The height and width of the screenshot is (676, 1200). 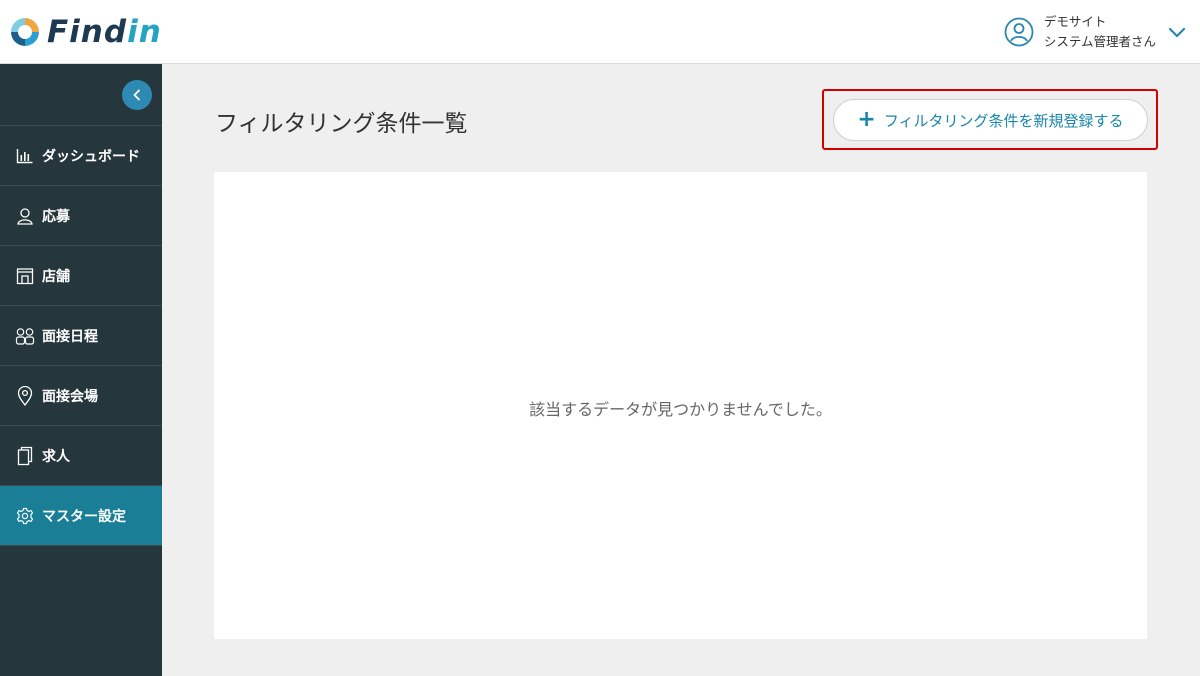 I want to click on user-menu: デモサイト システム管理者さん, so click(x=1096, y=32).